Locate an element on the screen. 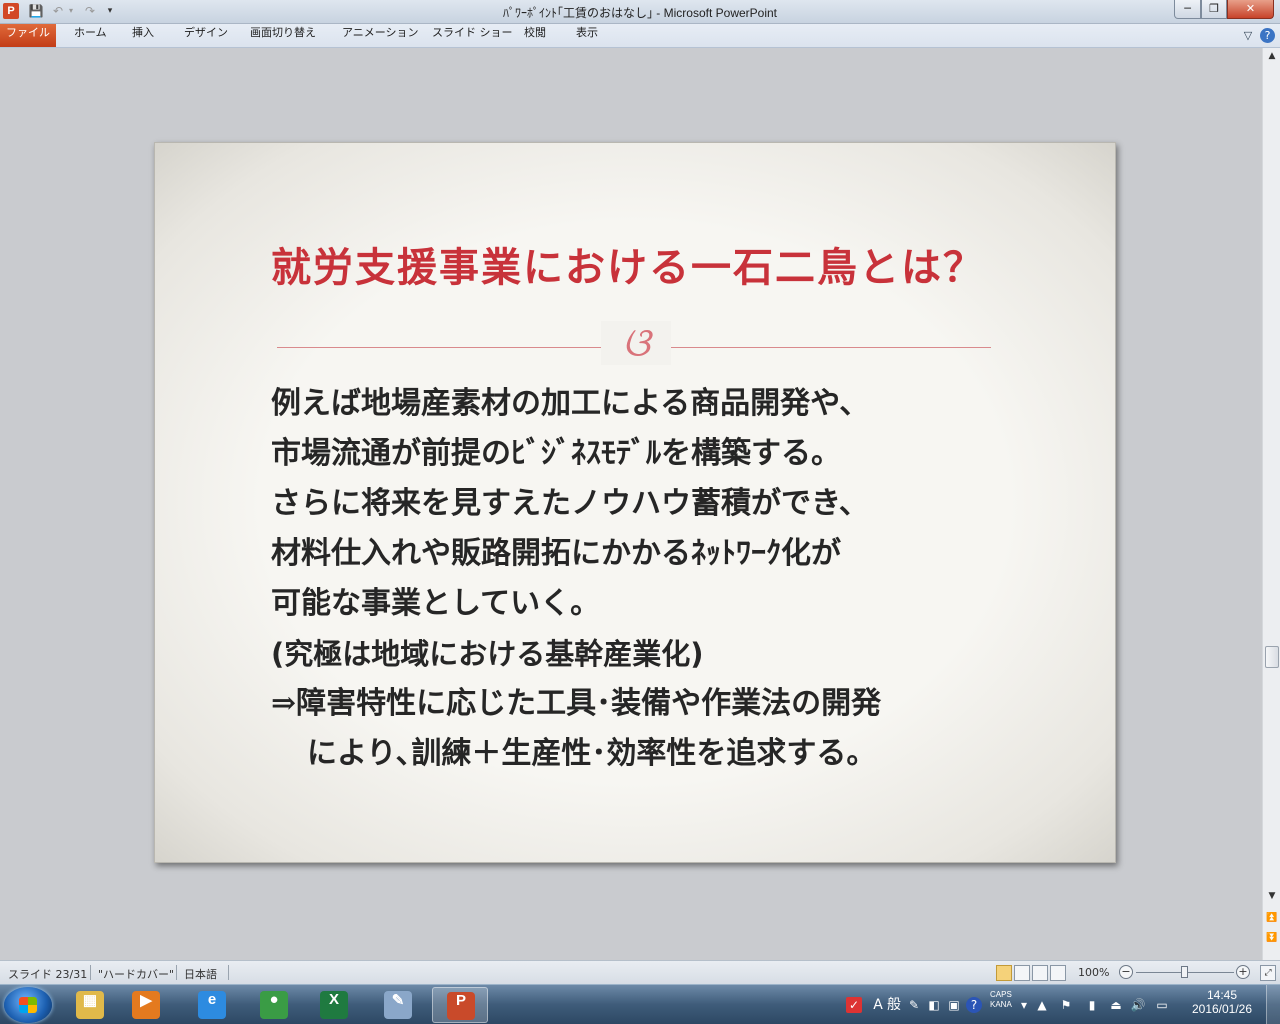 Image resolution: width=1280 pixels, height=1024 pixels. caps-kana-indicator: CAPS KANA is located at coordinates (1001, 1007).